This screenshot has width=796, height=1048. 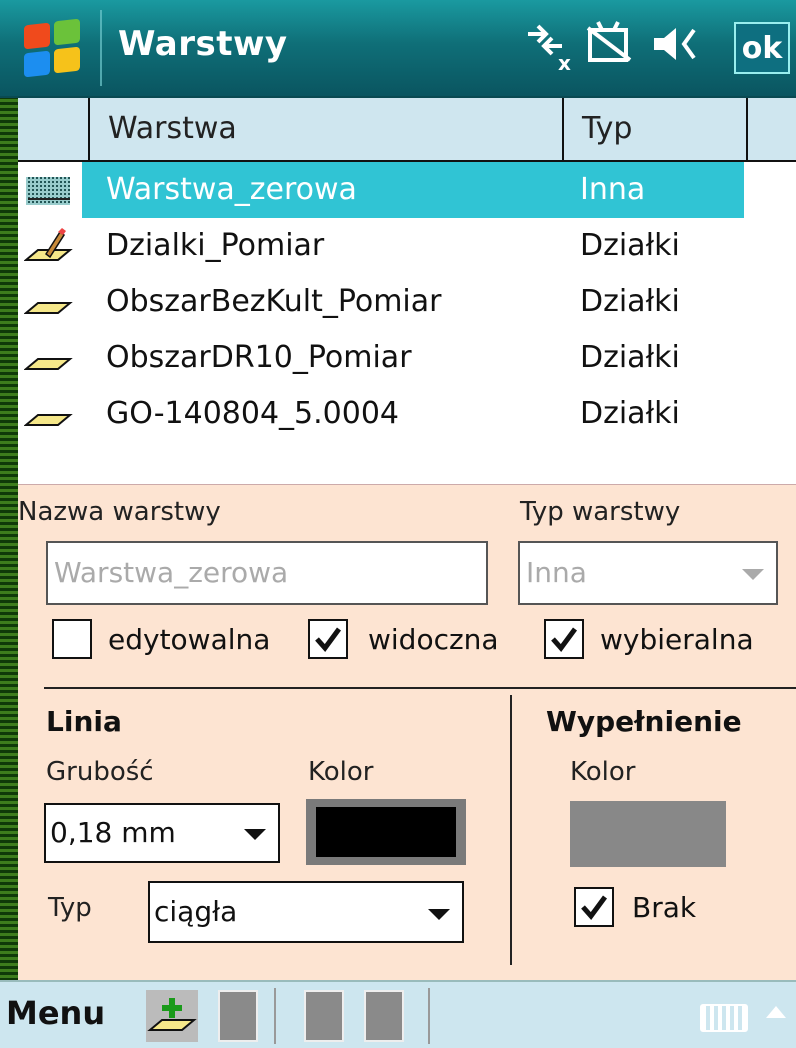 I want to click on connectivity-icon: x, so click(x=548, y=49).